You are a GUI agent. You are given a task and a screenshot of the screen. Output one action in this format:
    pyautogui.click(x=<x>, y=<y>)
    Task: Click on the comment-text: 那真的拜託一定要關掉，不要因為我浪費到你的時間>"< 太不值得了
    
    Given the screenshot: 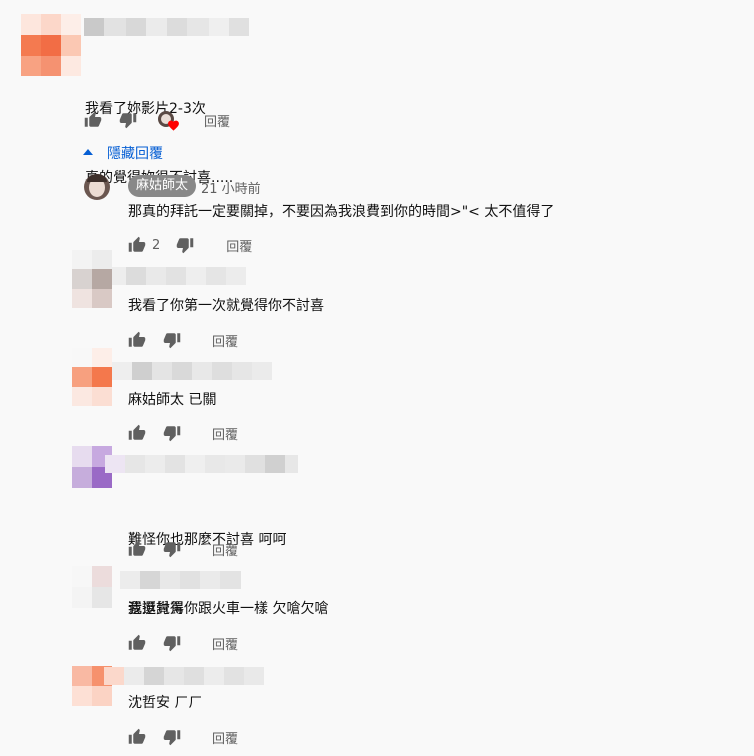 What is the action you would take?
    pyautogui.click(x=341, y=212)
    